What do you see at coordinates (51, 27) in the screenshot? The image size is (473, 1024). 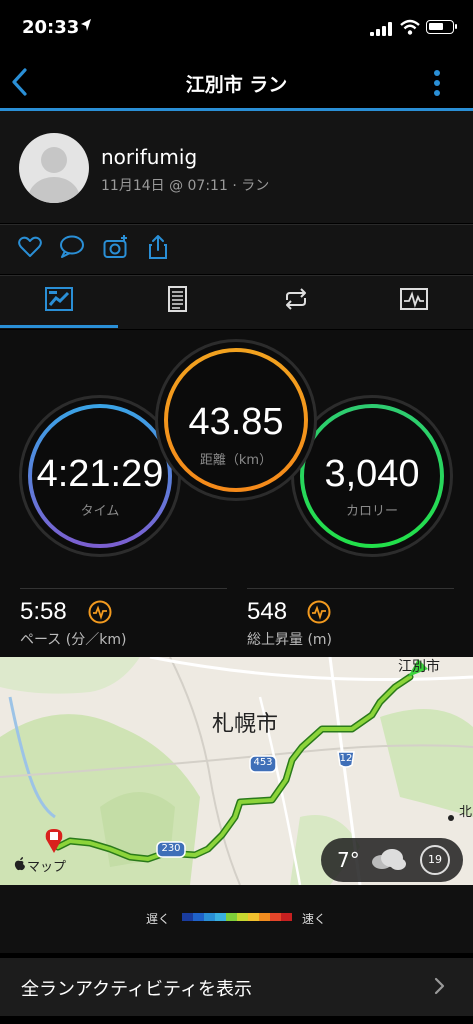 I see `status-time: 20:33` at bounding box center [51, 27].